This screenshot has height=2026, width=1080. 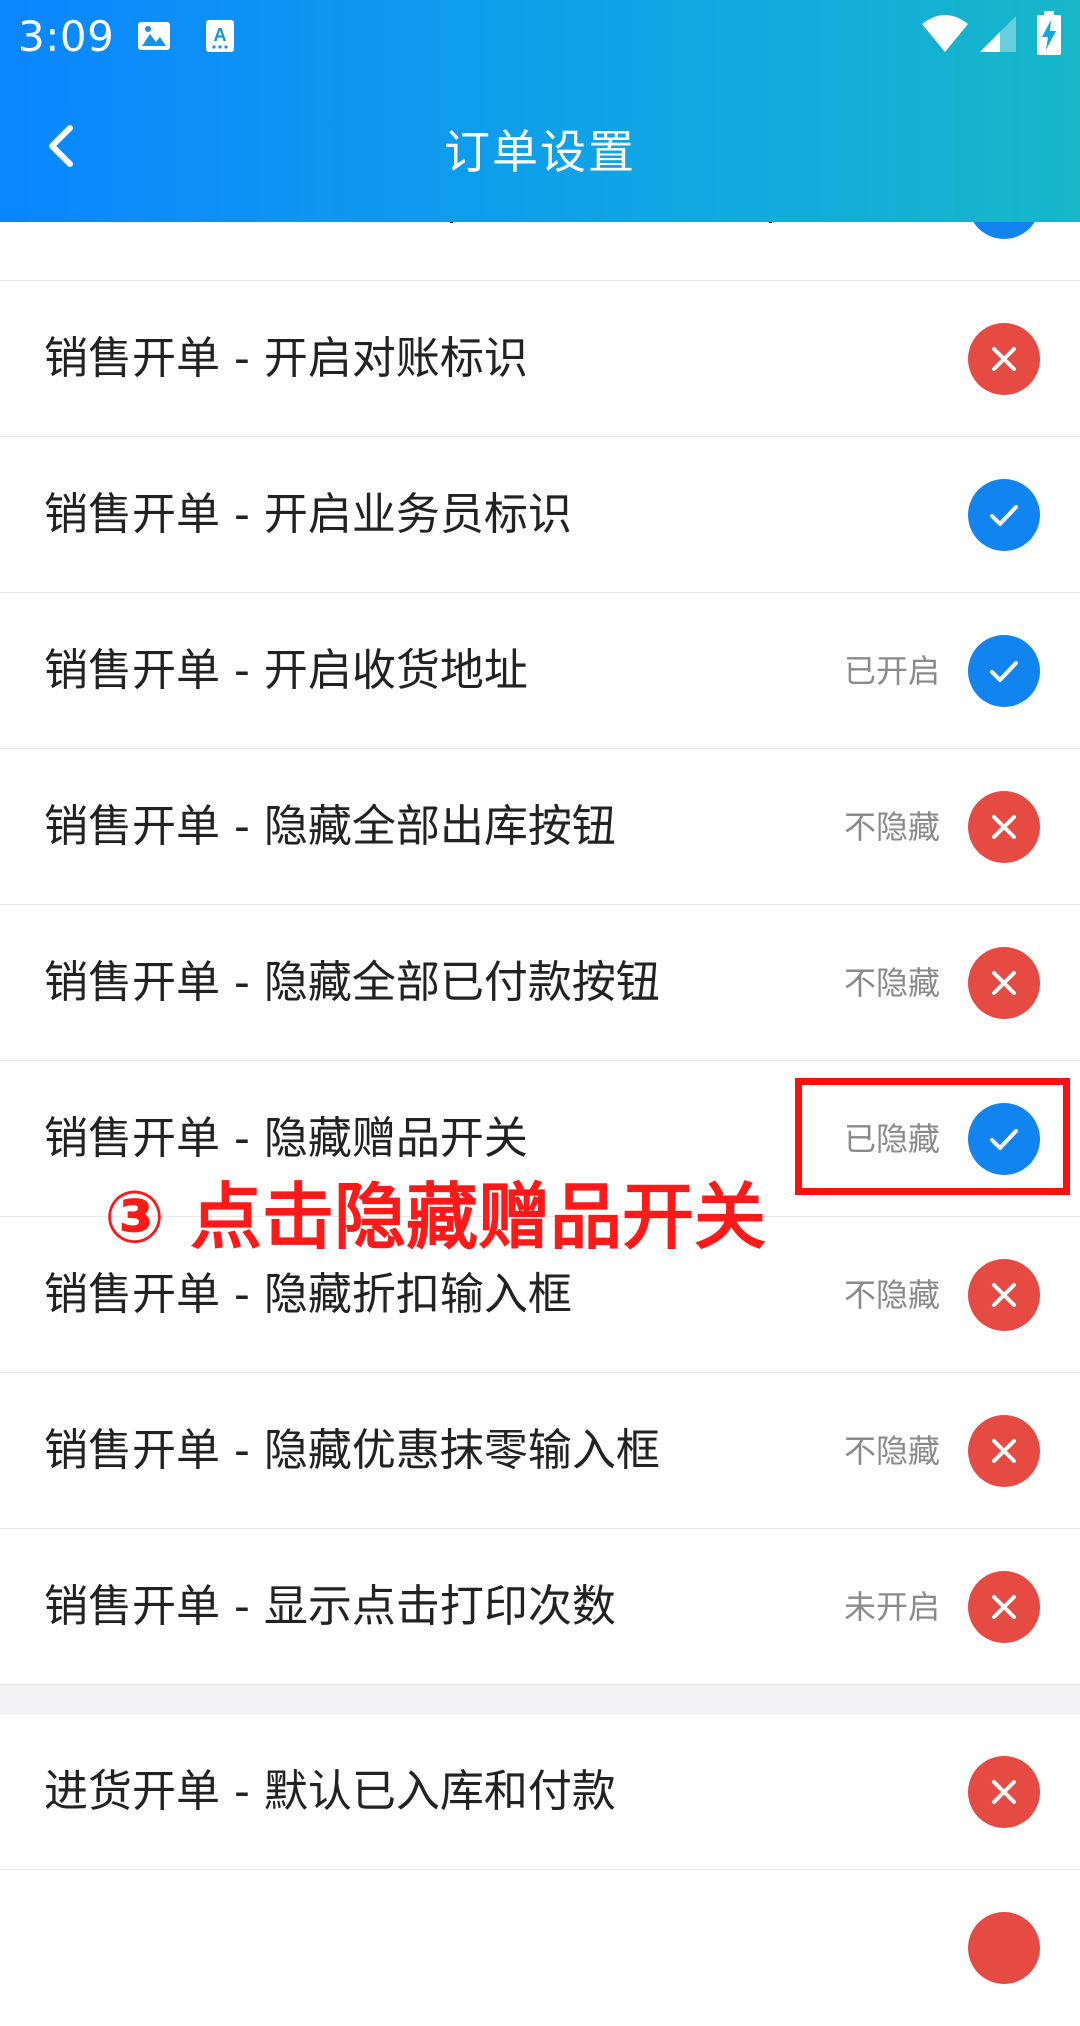 What do you see at coordinates (330, 1606) in the screenshot?
I see `row-label: 销售开单 - 显示点击打印次数` at bounding box center [330, 1606].